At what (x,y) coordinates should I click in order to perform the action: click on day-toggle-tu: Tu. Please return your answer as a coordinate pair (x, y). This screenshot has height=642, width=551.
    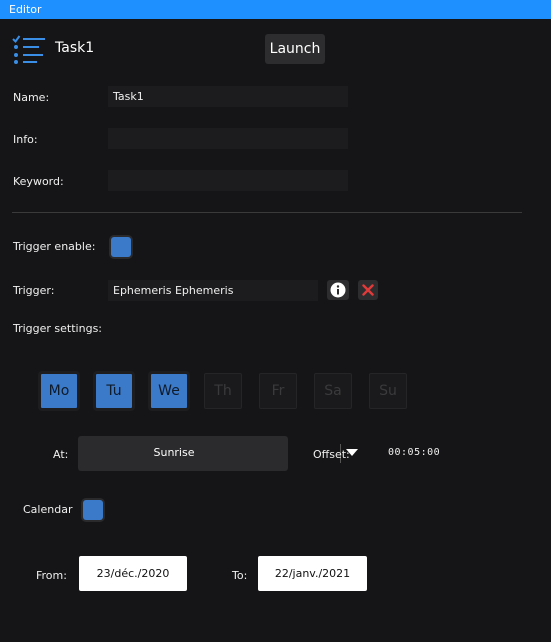
    Looking at the image, I should click on (114, 391).